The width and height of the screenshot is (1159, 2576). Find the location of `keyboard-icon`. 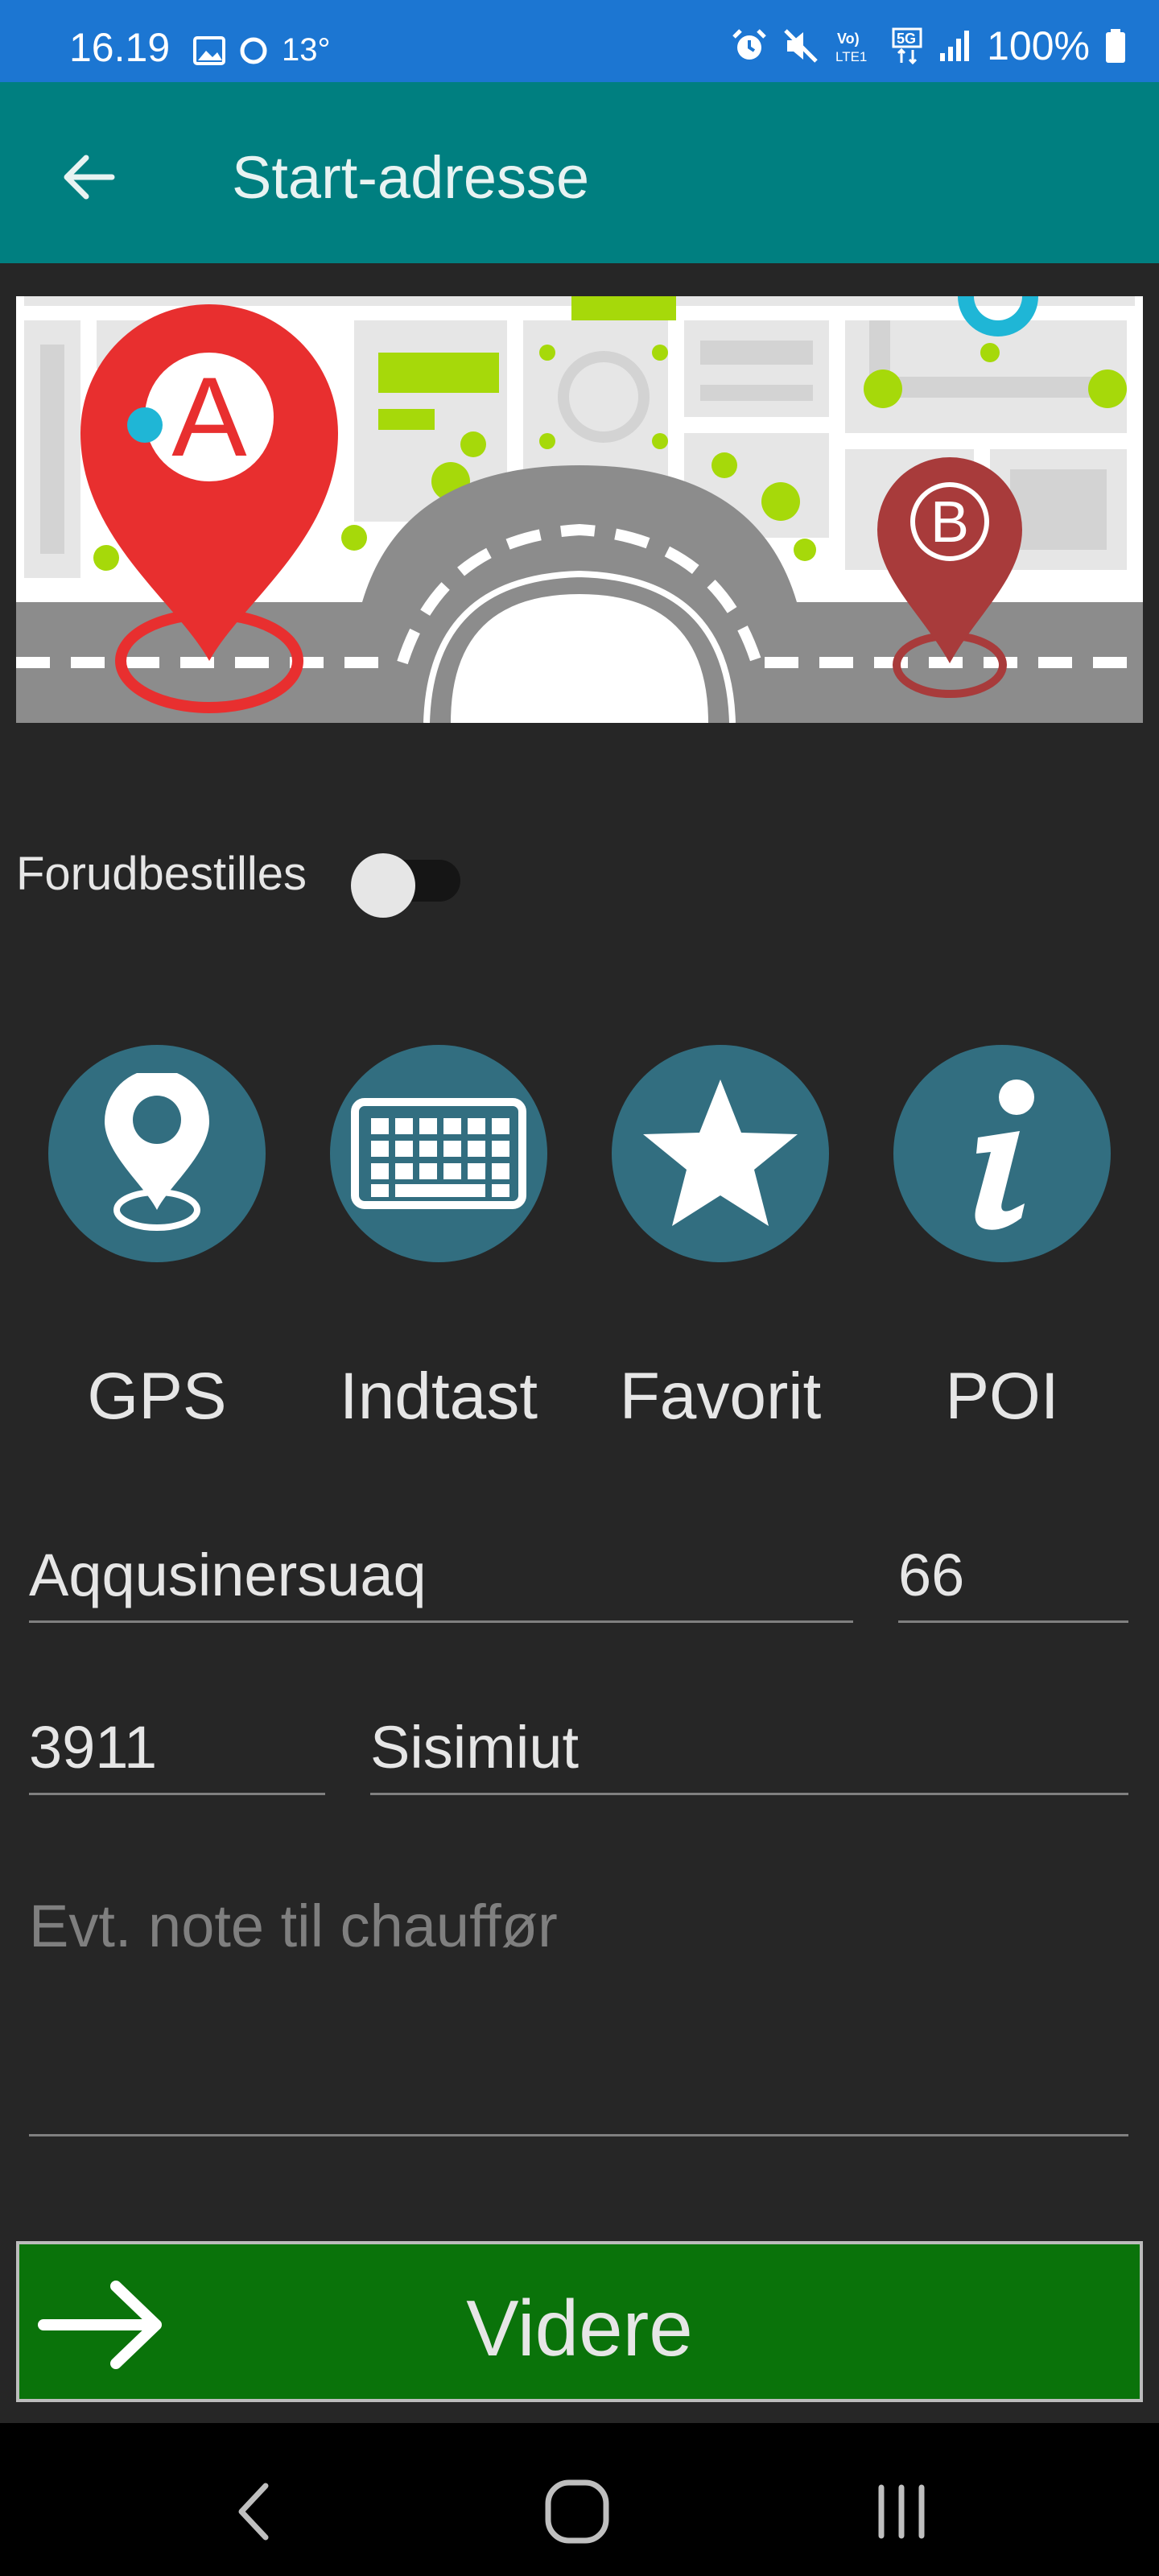

keyboard-icon is located at coordinates (439, 1153).